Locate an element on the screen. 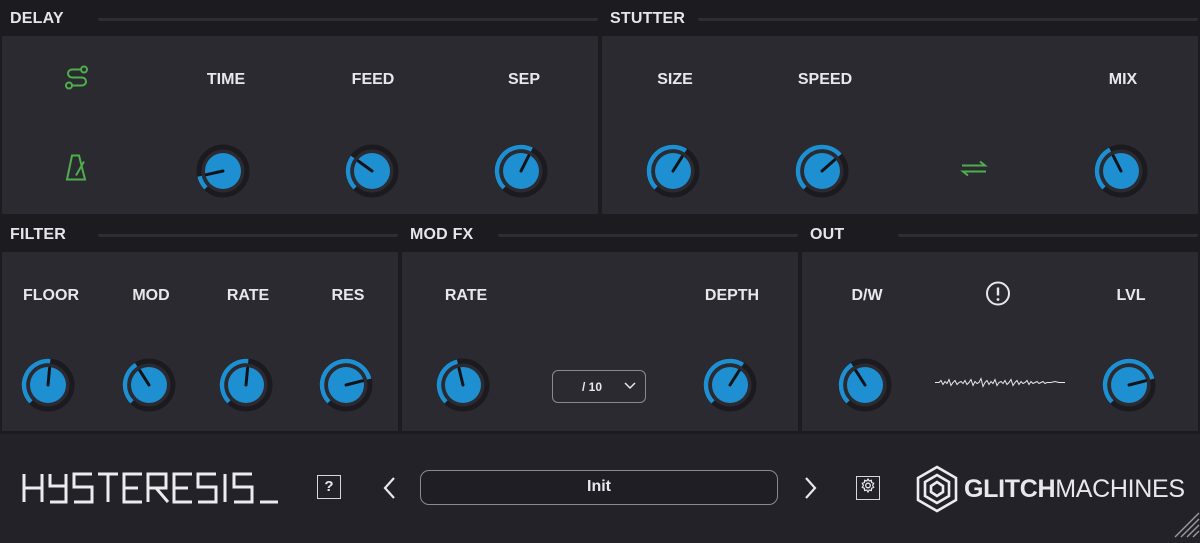 Image resolution: width=1200 pixels, height=543 pixels. resize-grip is located at coordinates (1185, 525).